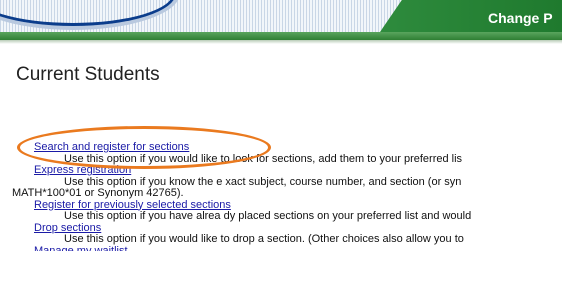 The height and width of the screenshot is (282, 562). I want to click on express-registration-link: Express registration, so click(298, 170).